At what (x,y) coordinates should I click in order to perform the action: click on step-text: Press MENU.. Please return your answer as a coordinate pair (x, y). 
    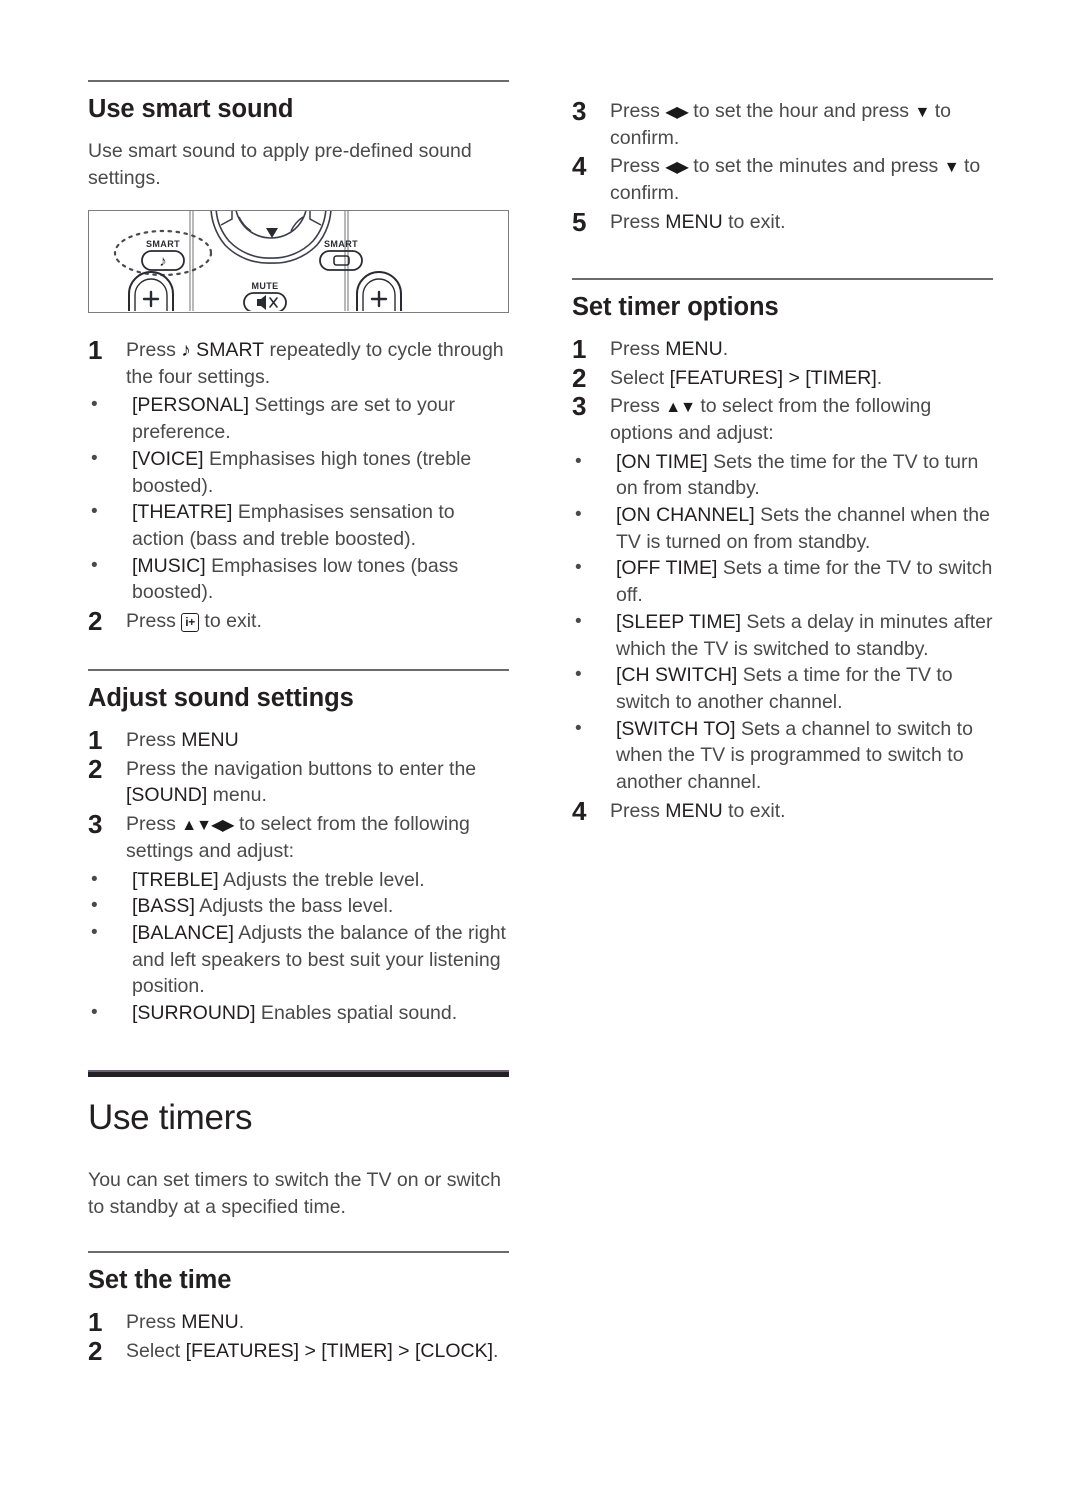
    Looking at the image, I should click on (669, 349).